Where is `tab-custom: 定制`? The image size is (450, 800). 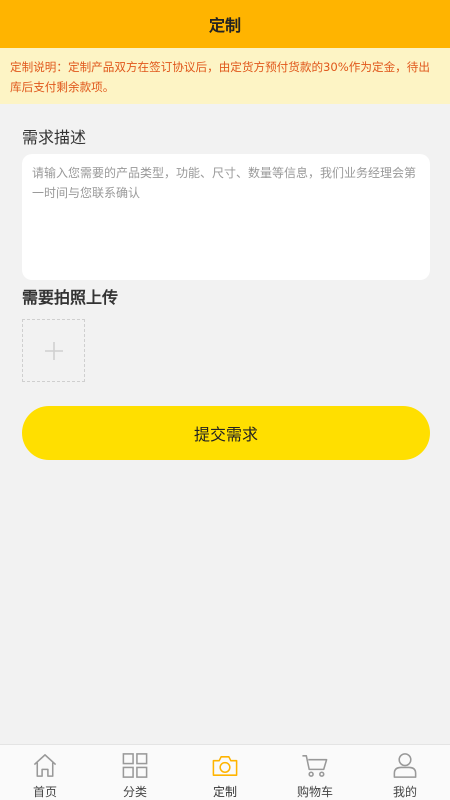 tab-custom: 定制 is located at coordinates (225, 772).